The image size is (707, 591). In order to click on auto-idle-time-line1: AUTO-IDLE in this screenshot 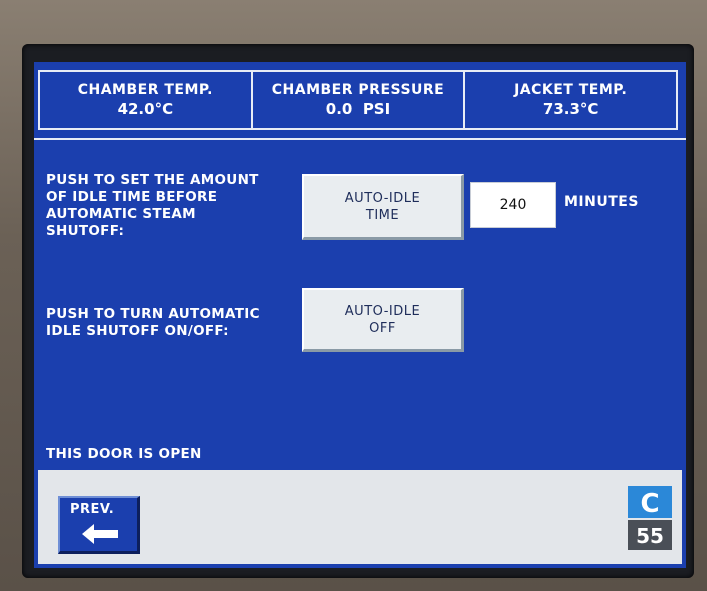, I will do `click(382, 198)`.